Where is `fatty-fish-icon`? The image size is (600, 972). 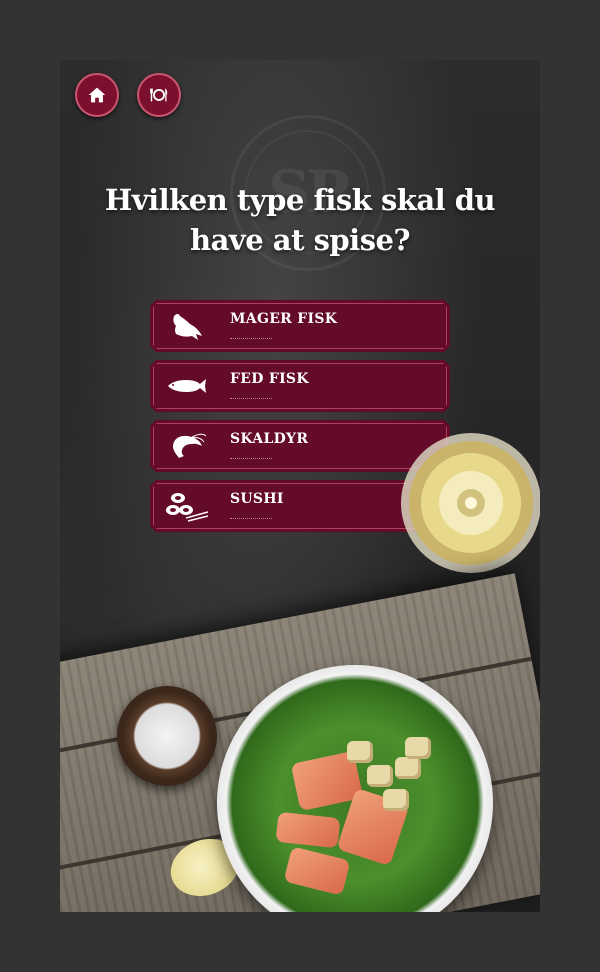
fatty-fish-icon is located at coordinates (186, 386).